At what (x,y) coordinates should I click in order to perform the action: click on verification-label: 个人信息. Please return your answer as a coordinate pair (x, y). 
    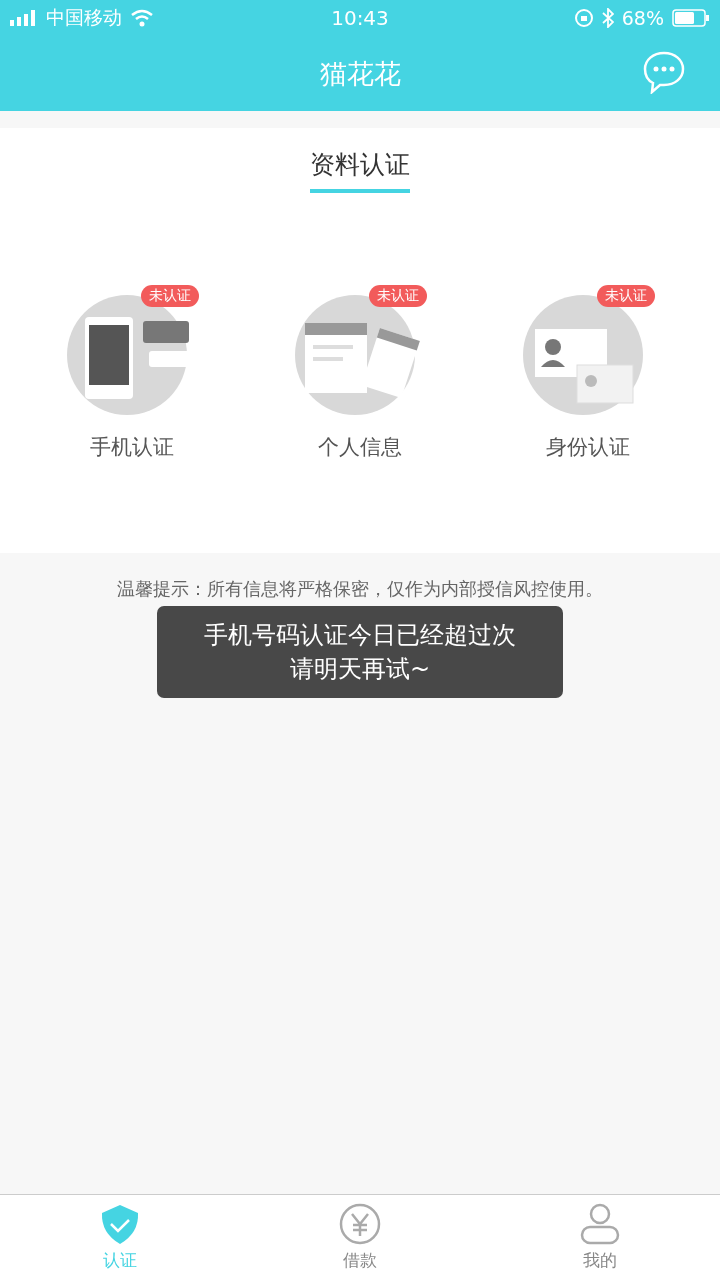
    Looking at the image, I should click on (360, 447).